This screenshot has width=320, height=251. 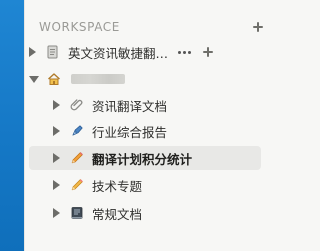 What do you see at coordinates (77, 213) in the screenshot?
I see `book-icon` at bounding box center [77, 213].